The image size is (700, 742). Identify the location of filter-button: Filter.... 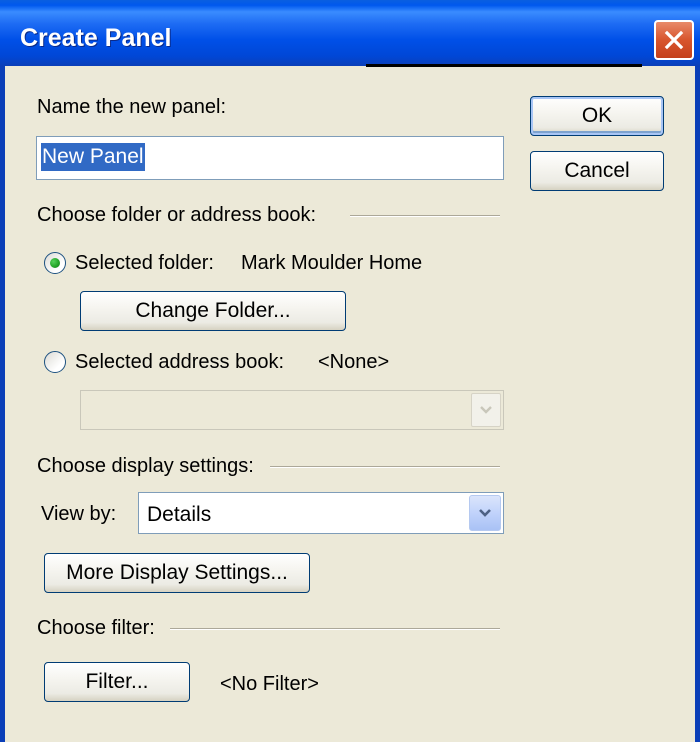
(117, 682).